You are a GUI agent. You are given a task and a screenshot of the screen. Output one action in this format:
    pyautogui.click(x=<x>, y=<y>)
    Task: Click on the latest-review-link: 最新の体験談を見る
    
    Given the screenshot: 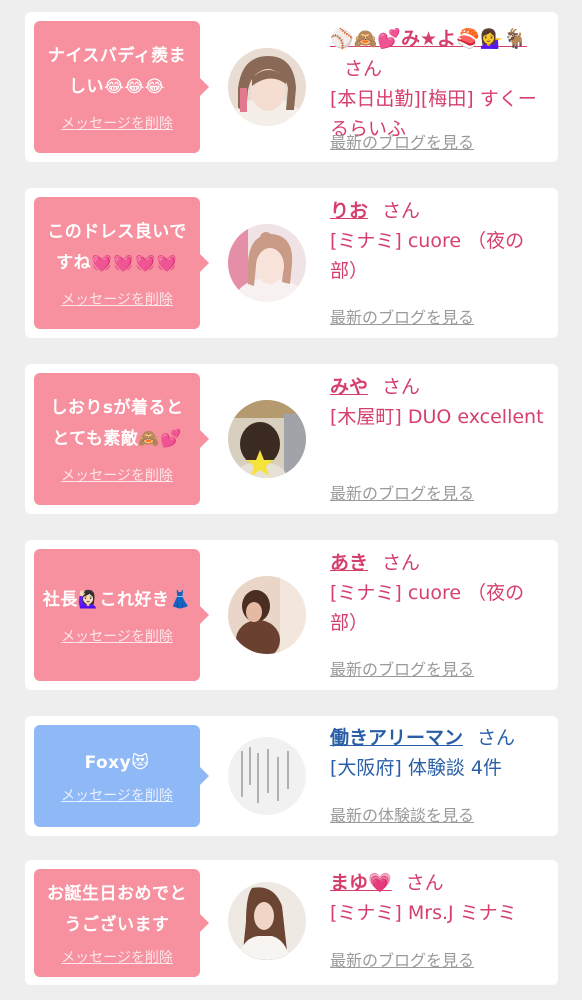 What is the action you would take?
    pyautogui.click(x=402, y=814)
    